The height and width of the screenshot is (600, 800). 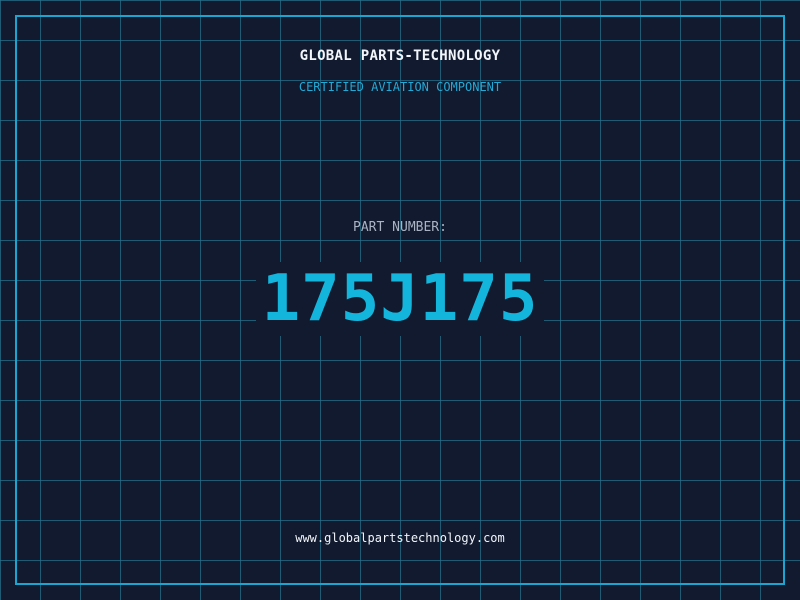 What do you see at coordinates (400, 56) in the screenshot?
I see `company-name: GLOBAL PARTS-TECHNOLOGY` at bounding box center [400, 56].